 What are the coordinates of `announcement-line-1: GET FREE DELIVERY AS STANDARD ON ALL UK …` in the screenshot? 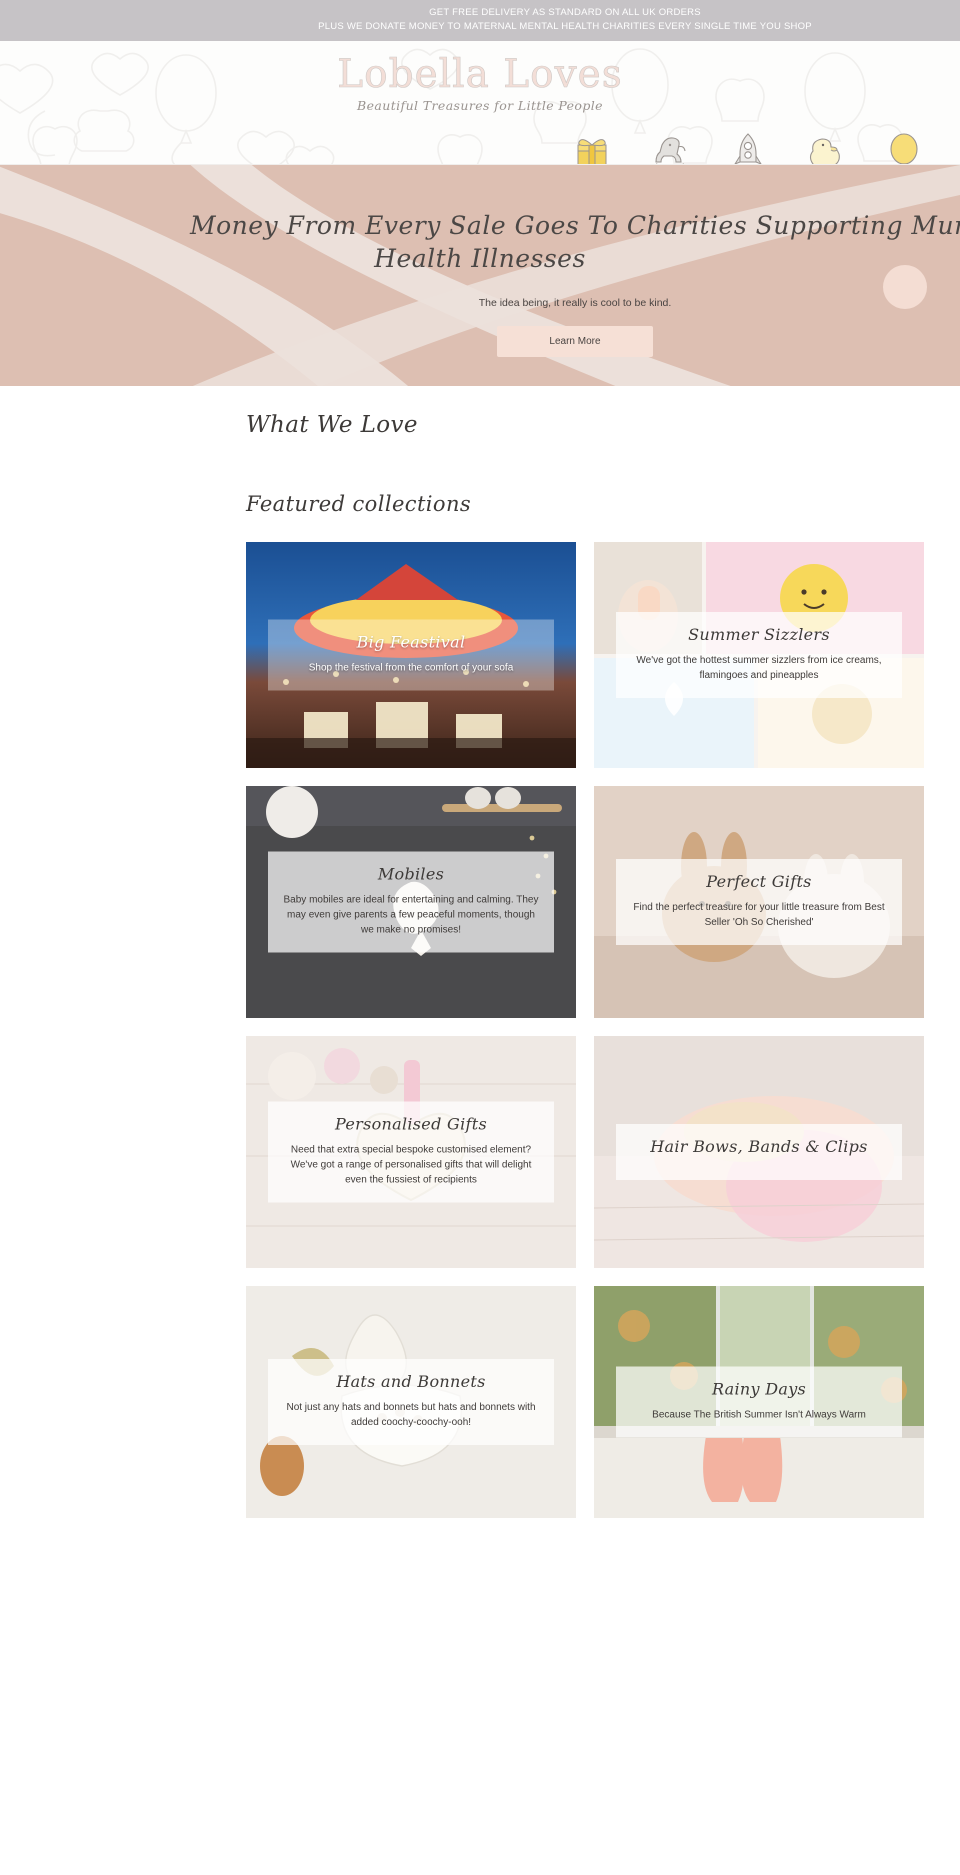 It's located at (565, 12).